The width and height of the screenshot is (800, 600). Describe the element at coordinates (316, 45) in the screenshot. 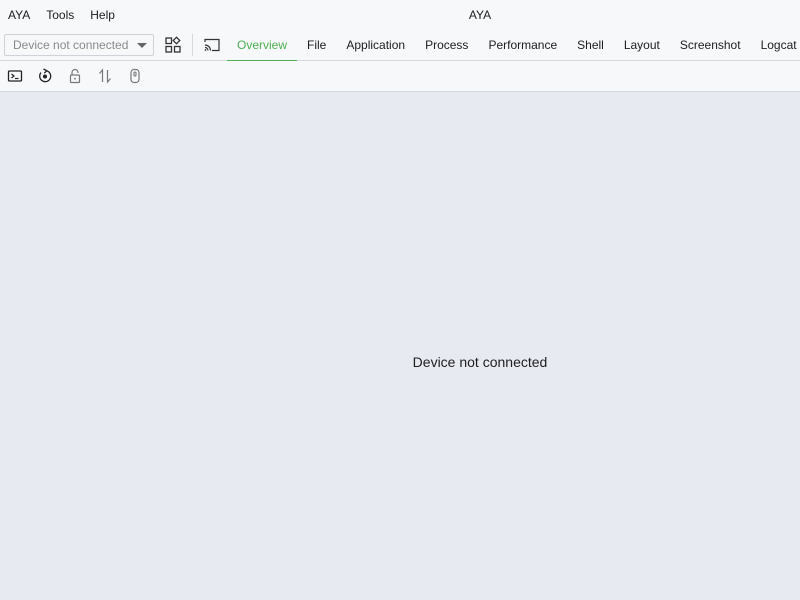

I see `tab-file: File` at that location.